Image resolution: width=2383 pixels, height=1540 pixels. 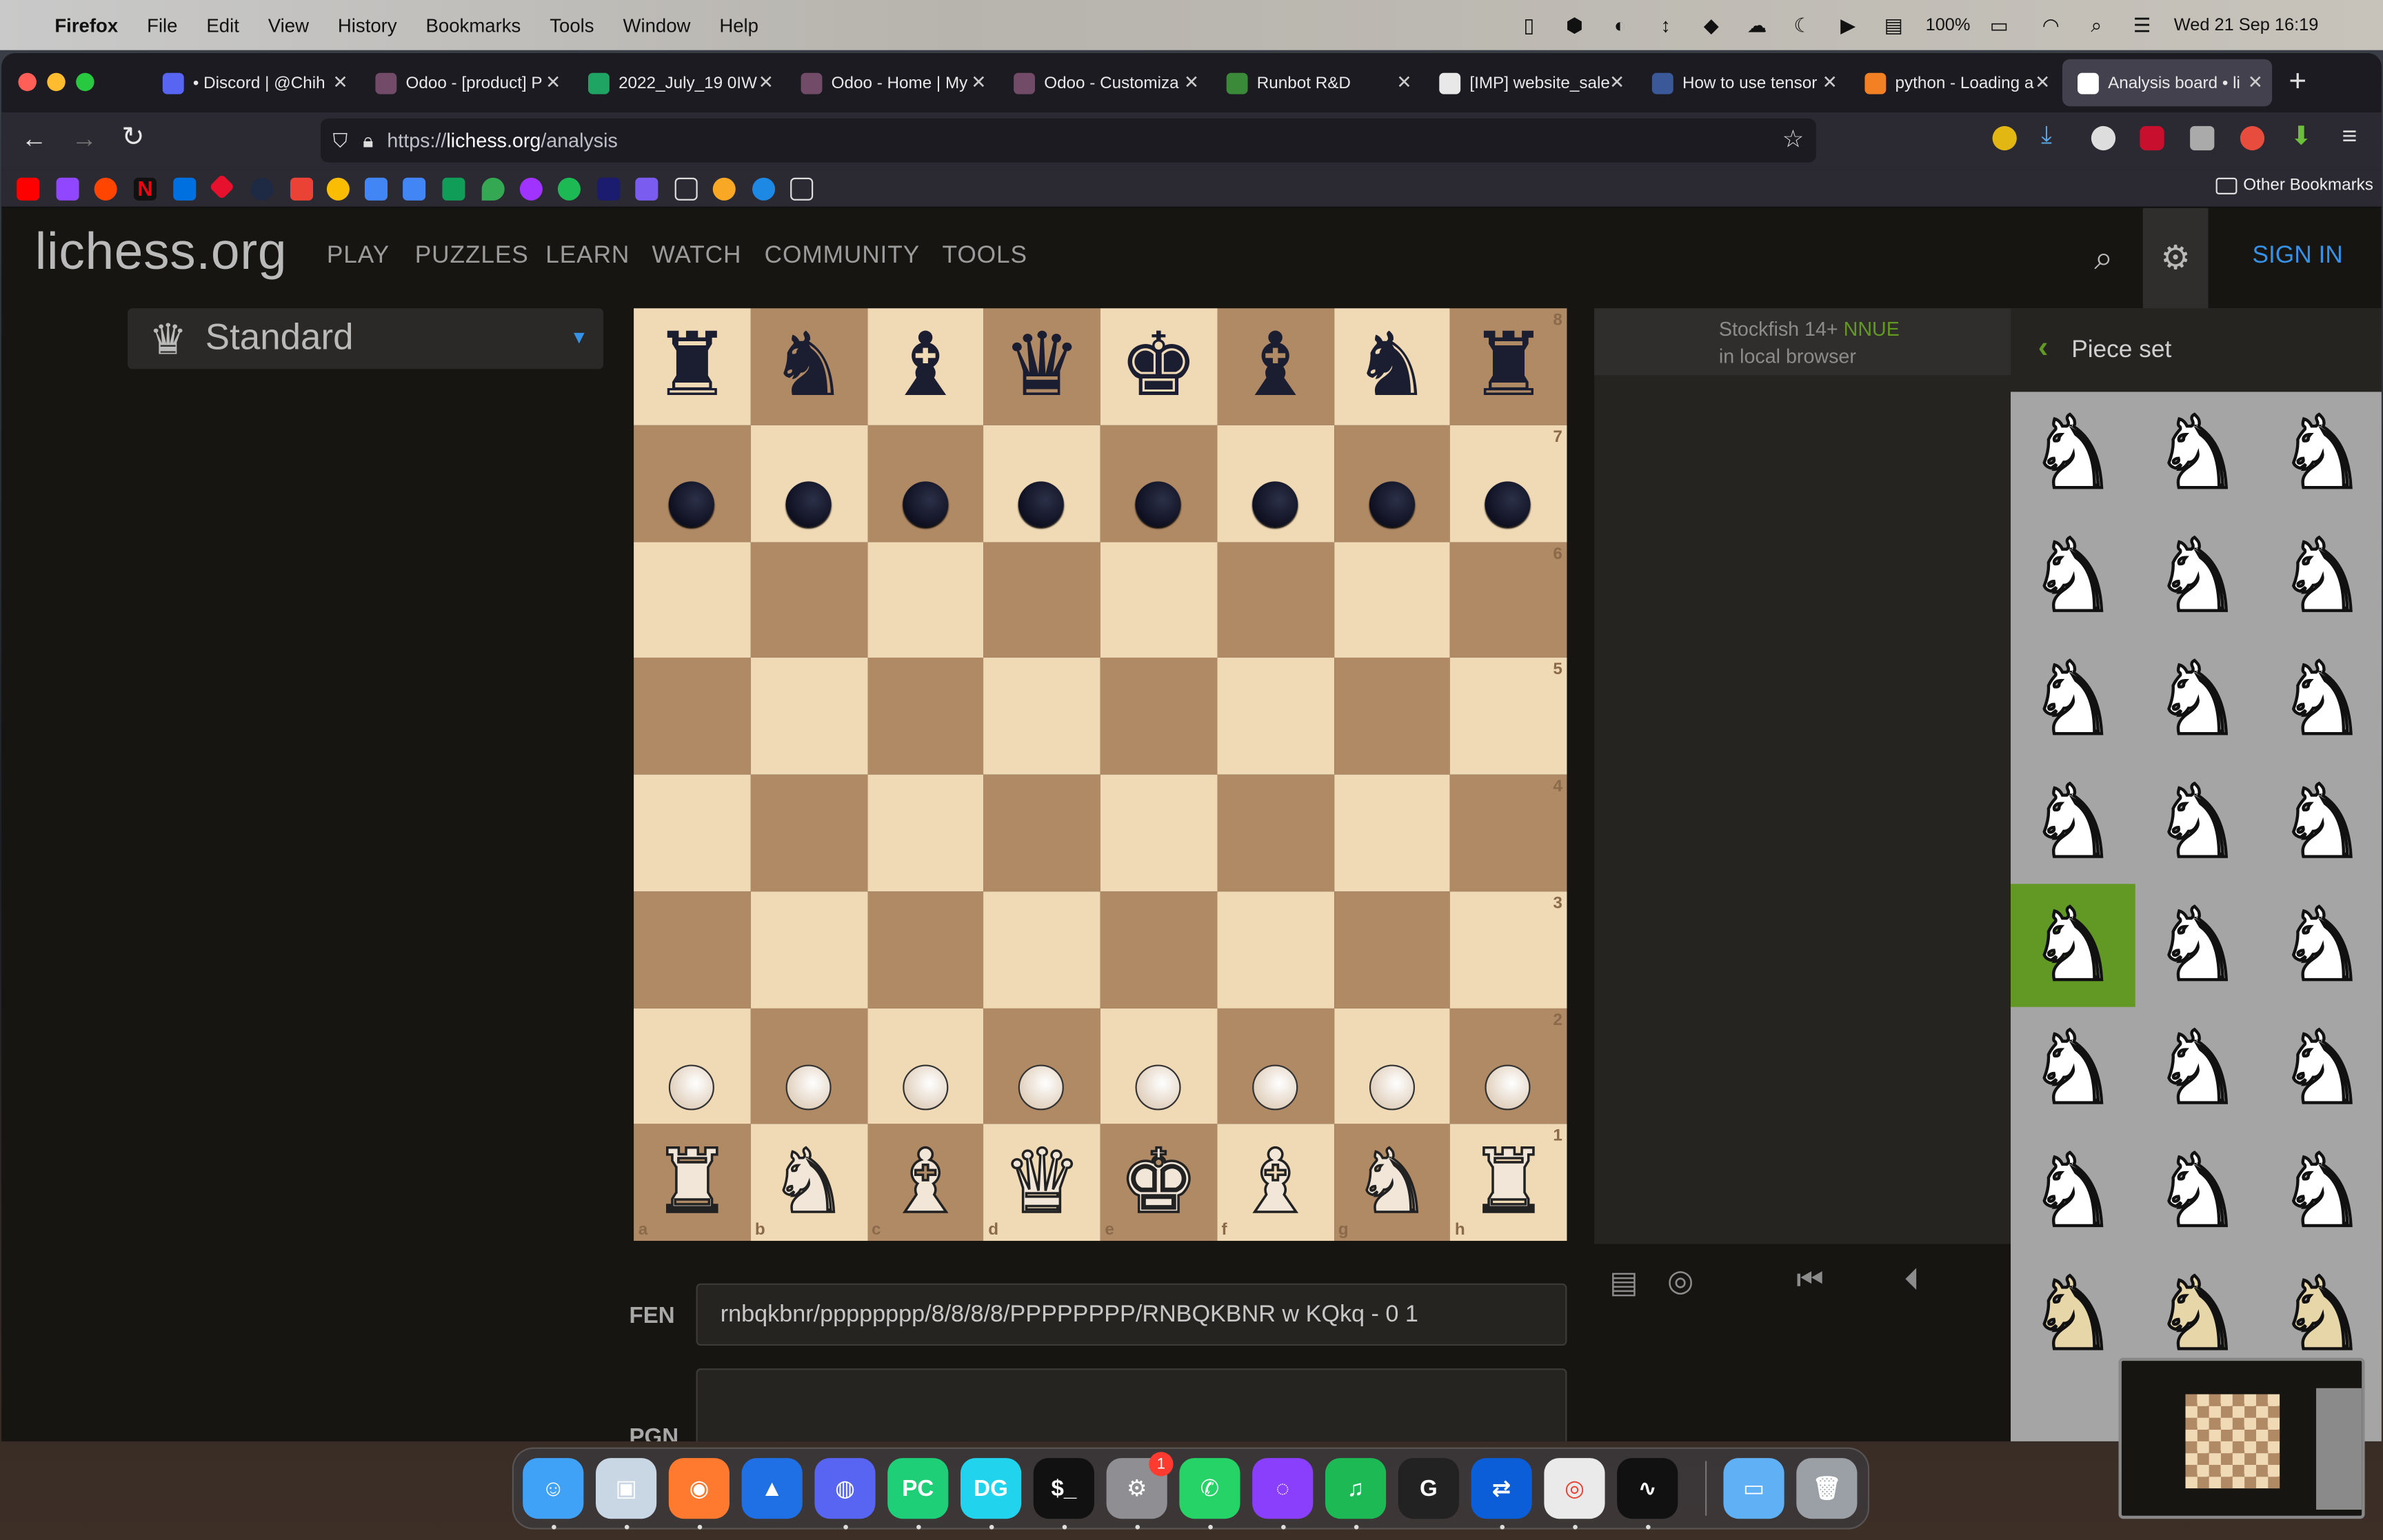 I want to click on black-piece: ♝, so click(x=1275, y=367).